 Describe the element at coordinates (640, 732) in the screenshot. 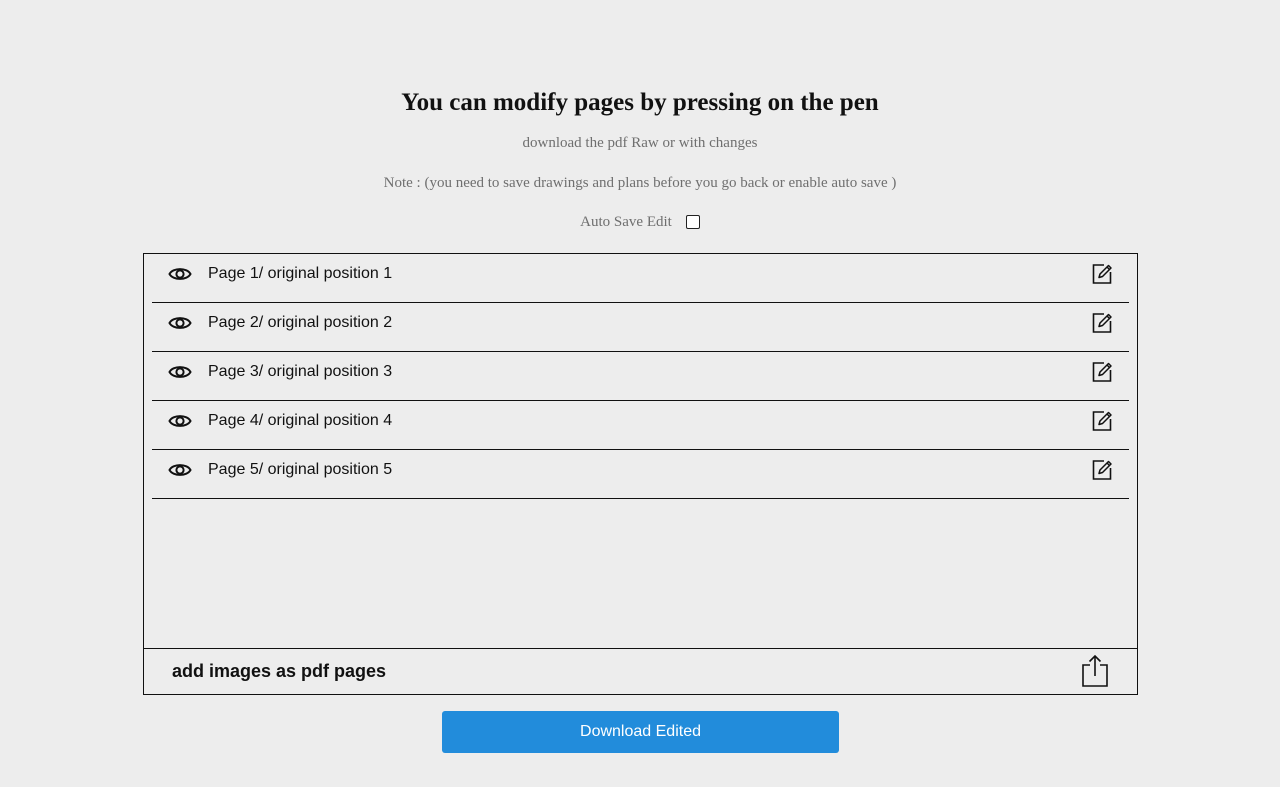

I see `download-edited-button: Download Edited` at that location.